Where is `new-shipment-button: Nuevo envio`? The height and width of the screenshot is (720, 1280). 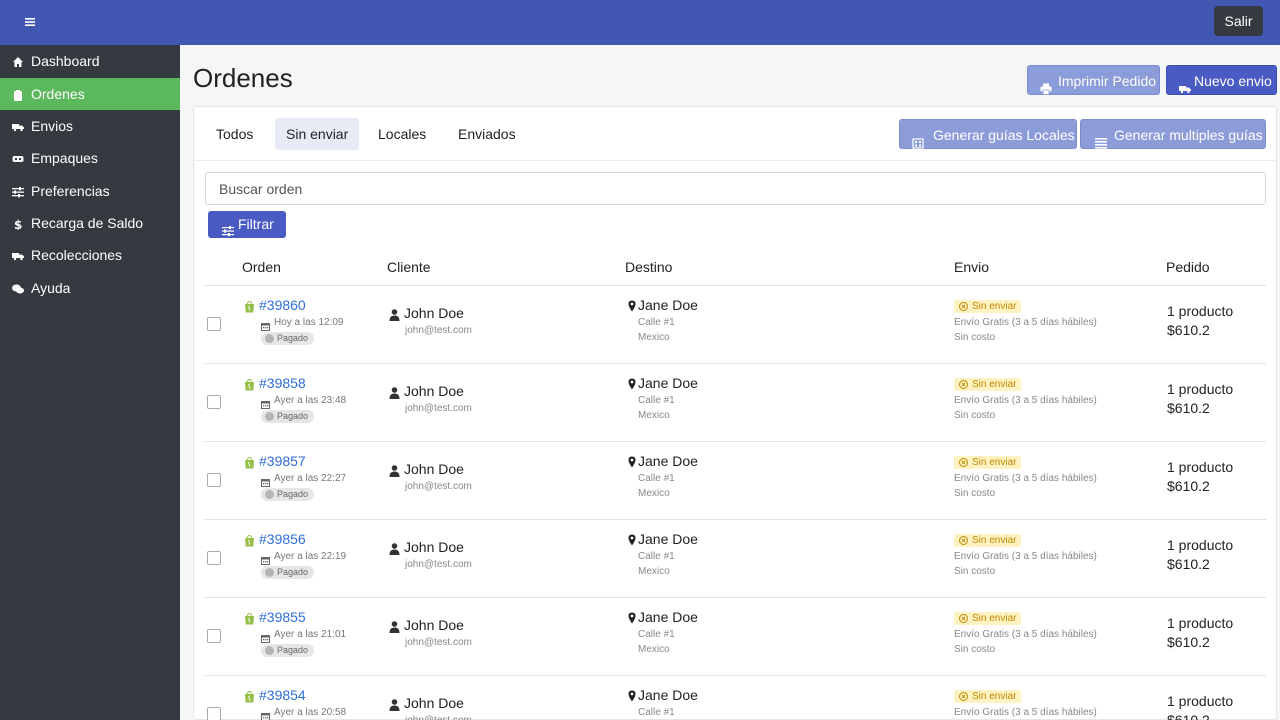 new-shipment-button: Nuevo envio is located at coordinates (1221, 80).